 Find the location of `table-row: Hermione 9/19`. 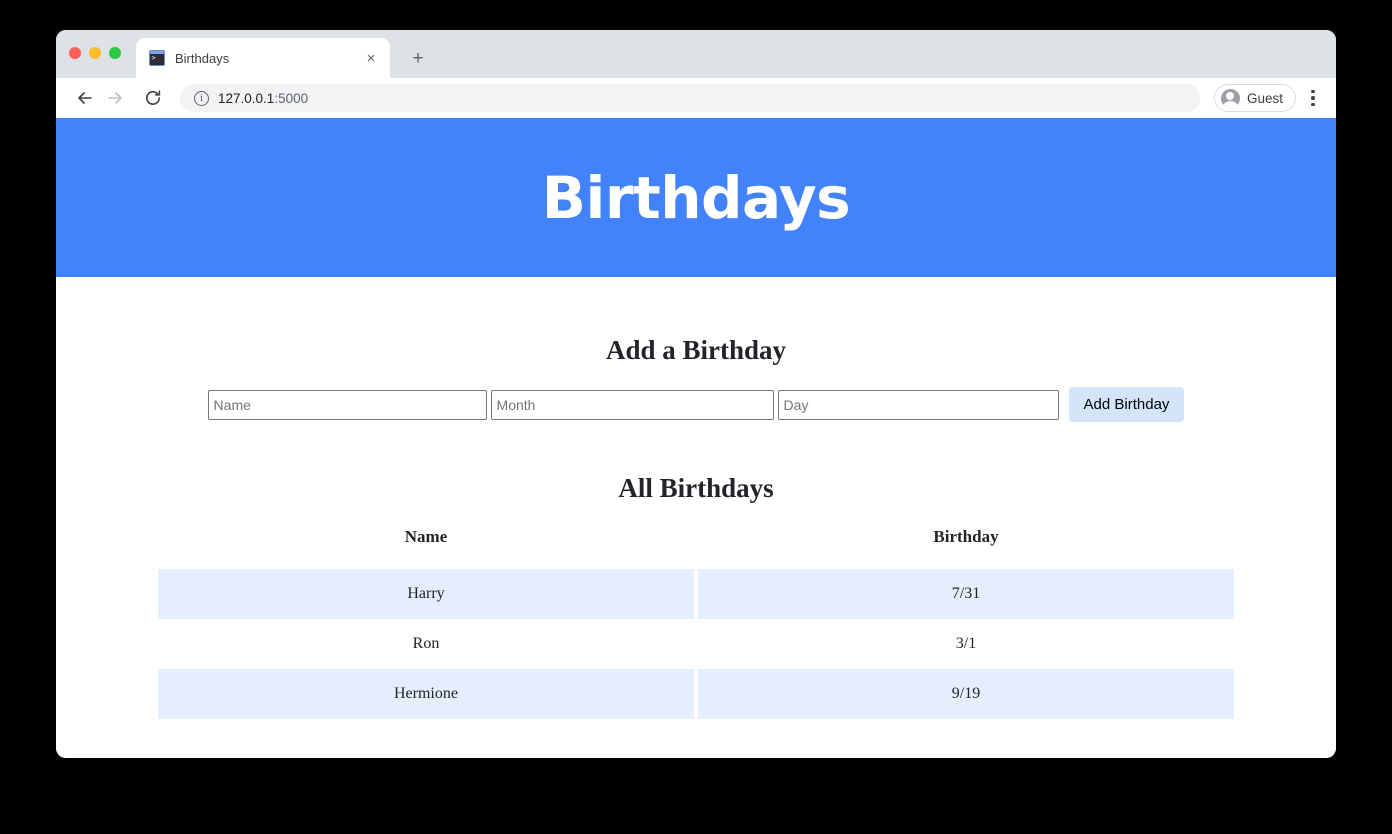

table-row: Hermione 9/19 is located at coordinates (696, 694).